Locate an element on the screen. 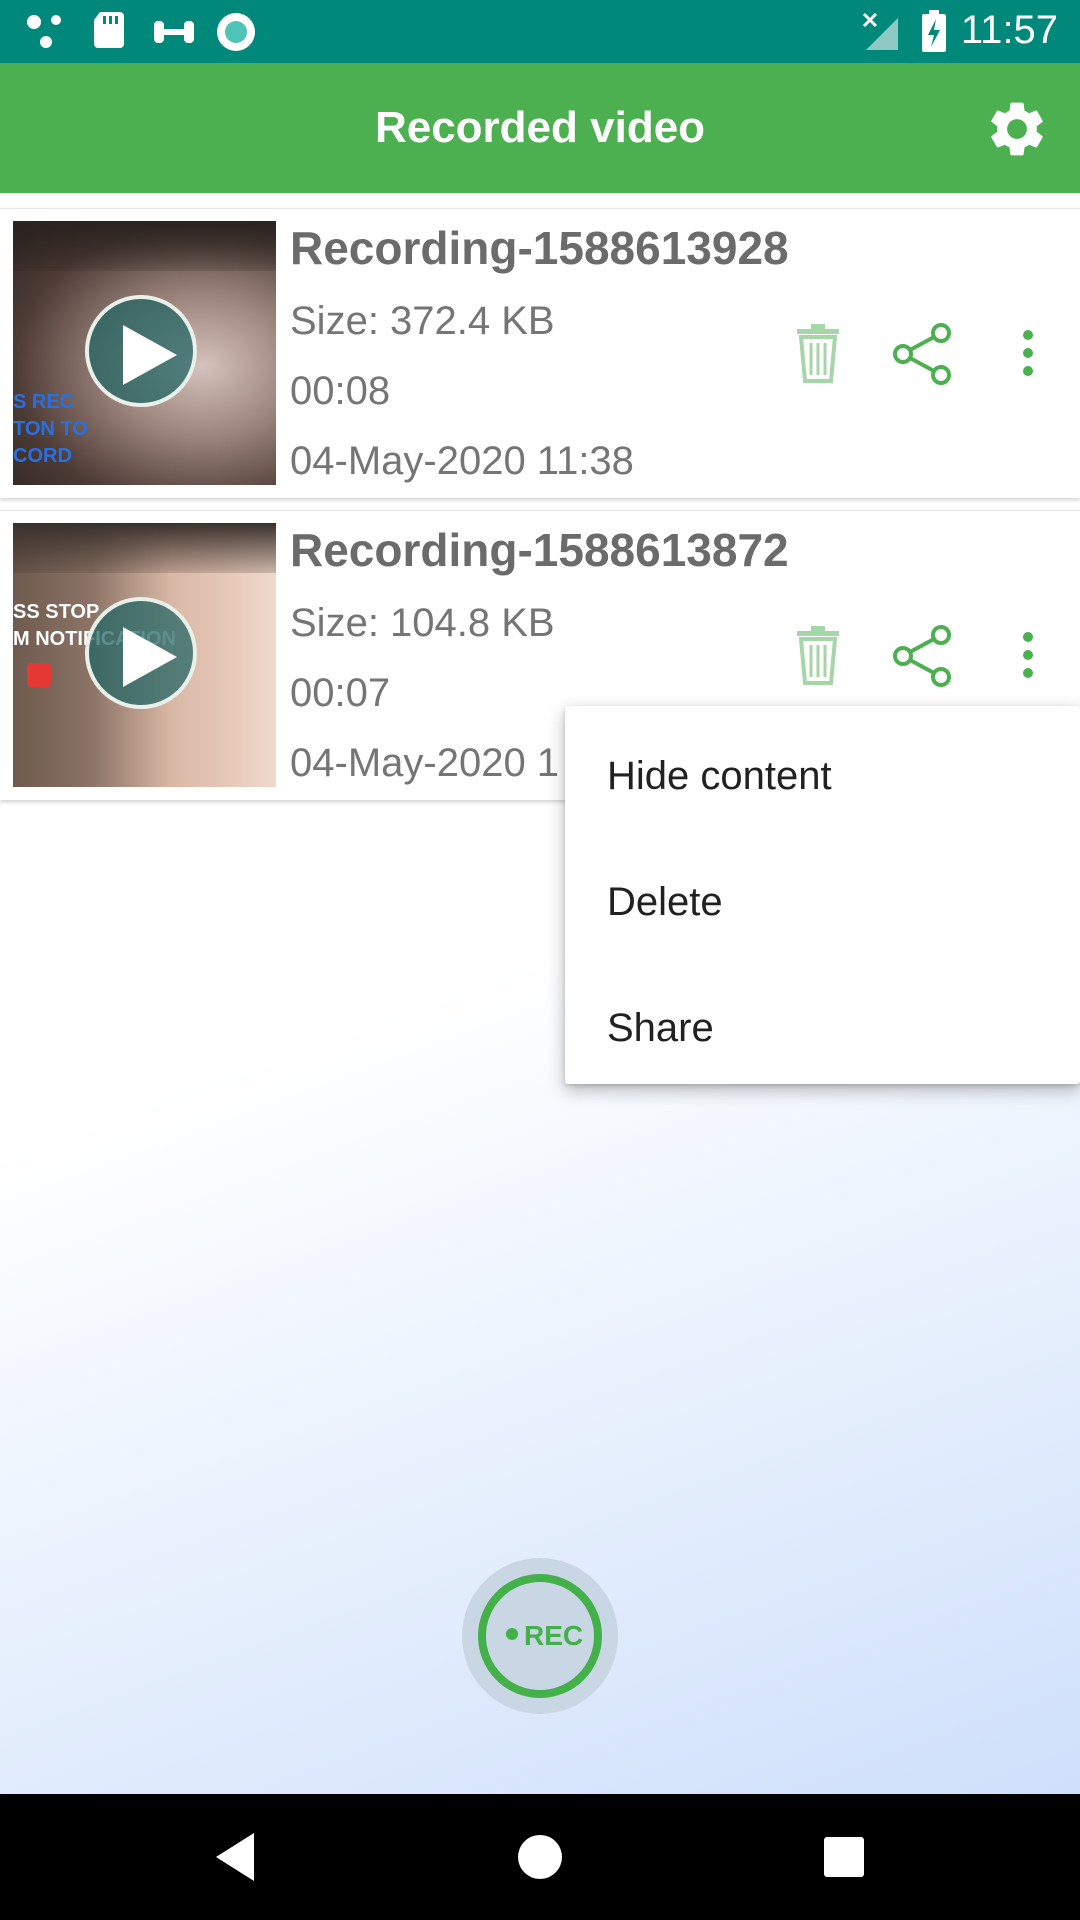 Image resolution: width=1080 pixels, height=1920 pixels. dumbbell-icon is located at coordinates (174, 32).